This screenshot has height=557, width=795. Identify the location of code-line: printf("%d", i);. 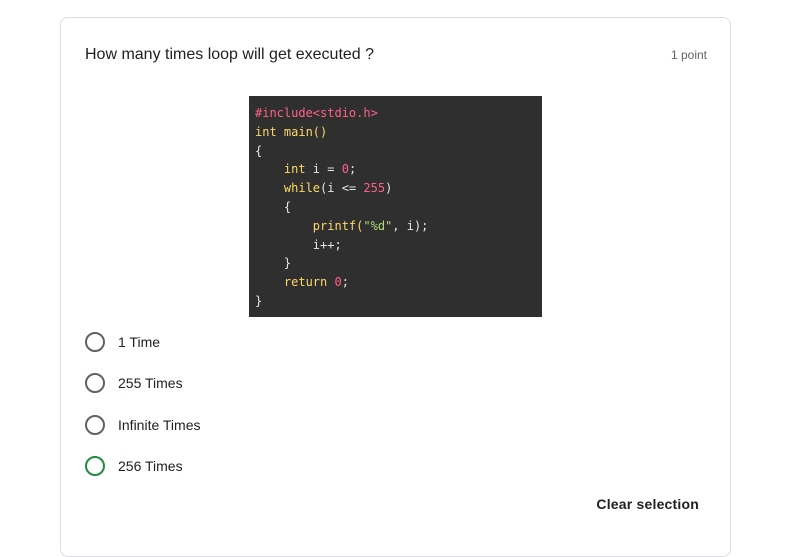
(395, 226).